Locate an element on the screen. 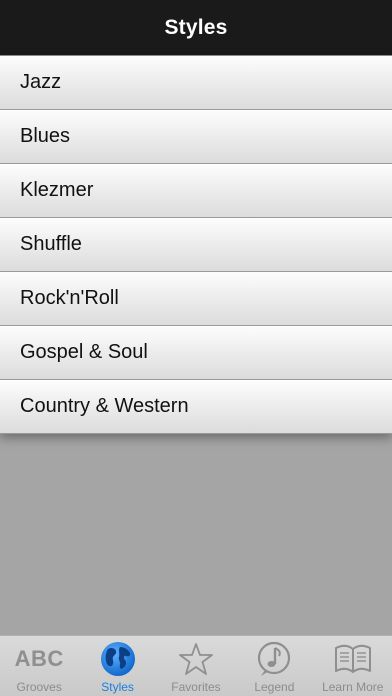 The image size is (392, 696). tab-grooves: ABC Grooves is located at coordinates (39, 665).